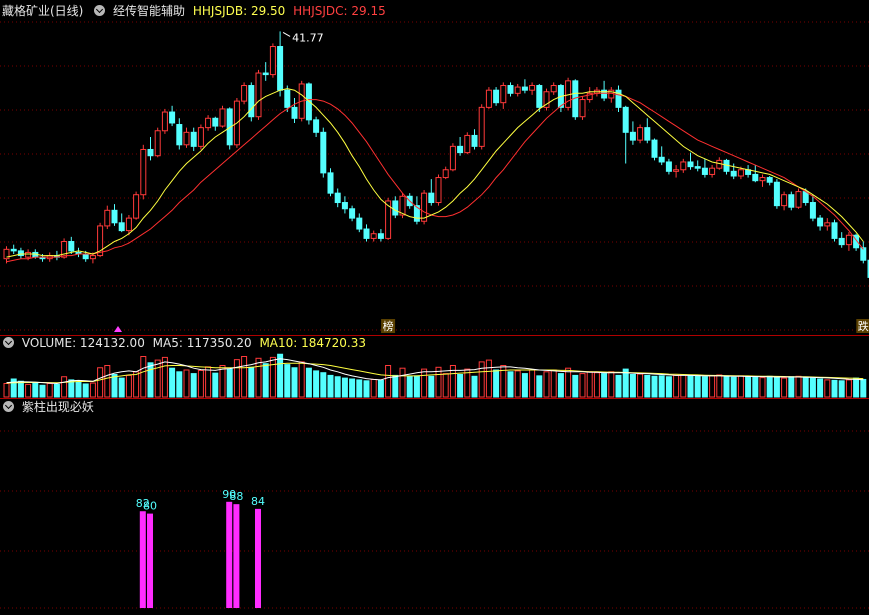 Image resolution: width=869 pixels, height=615 pixels. Describe the element at coordinates (286, 34) in the screenshot. I see `peak-pointer` at that location.